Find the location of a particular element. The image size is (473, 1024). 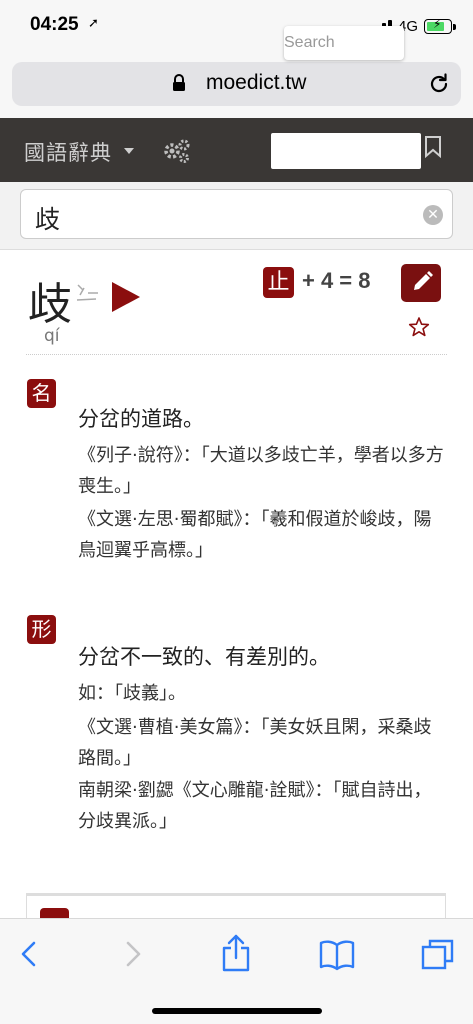

pencil-icon is located at coordinates (423, 280).